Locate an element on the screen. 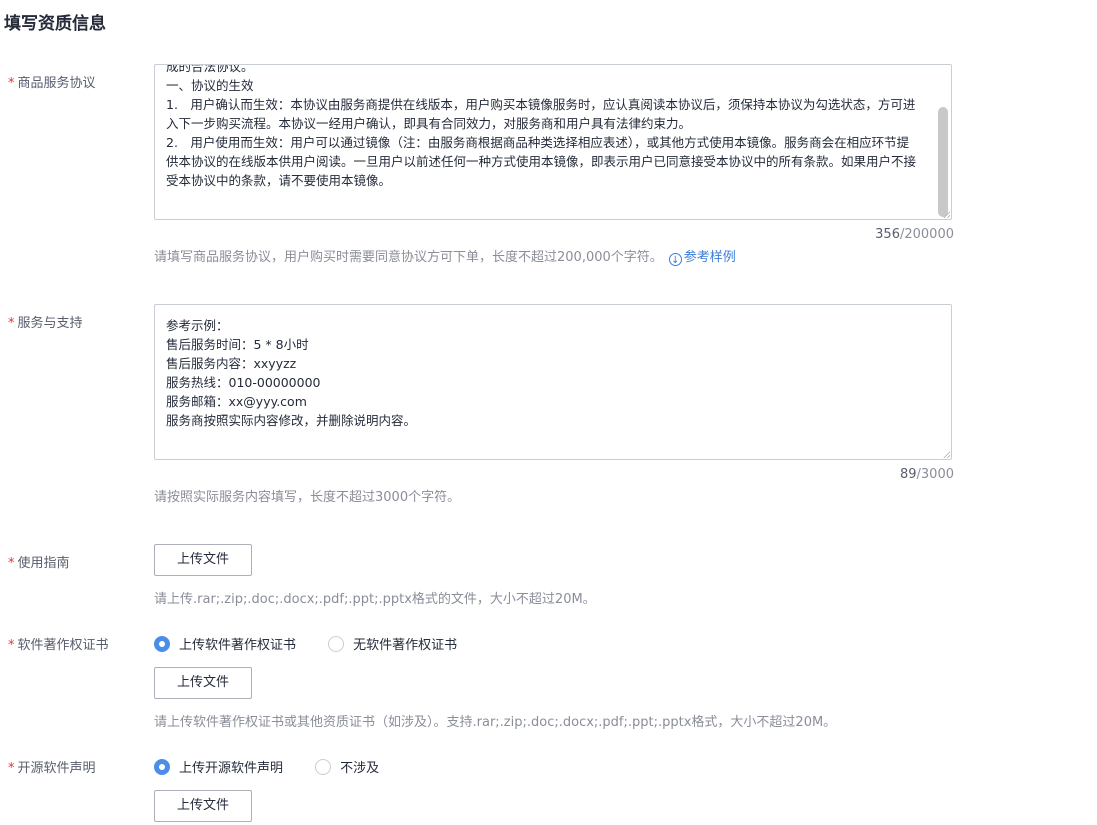 The width and height of the screenshot is (1097, 825). agreement-count: 356 is located at coordinates (887, 234).